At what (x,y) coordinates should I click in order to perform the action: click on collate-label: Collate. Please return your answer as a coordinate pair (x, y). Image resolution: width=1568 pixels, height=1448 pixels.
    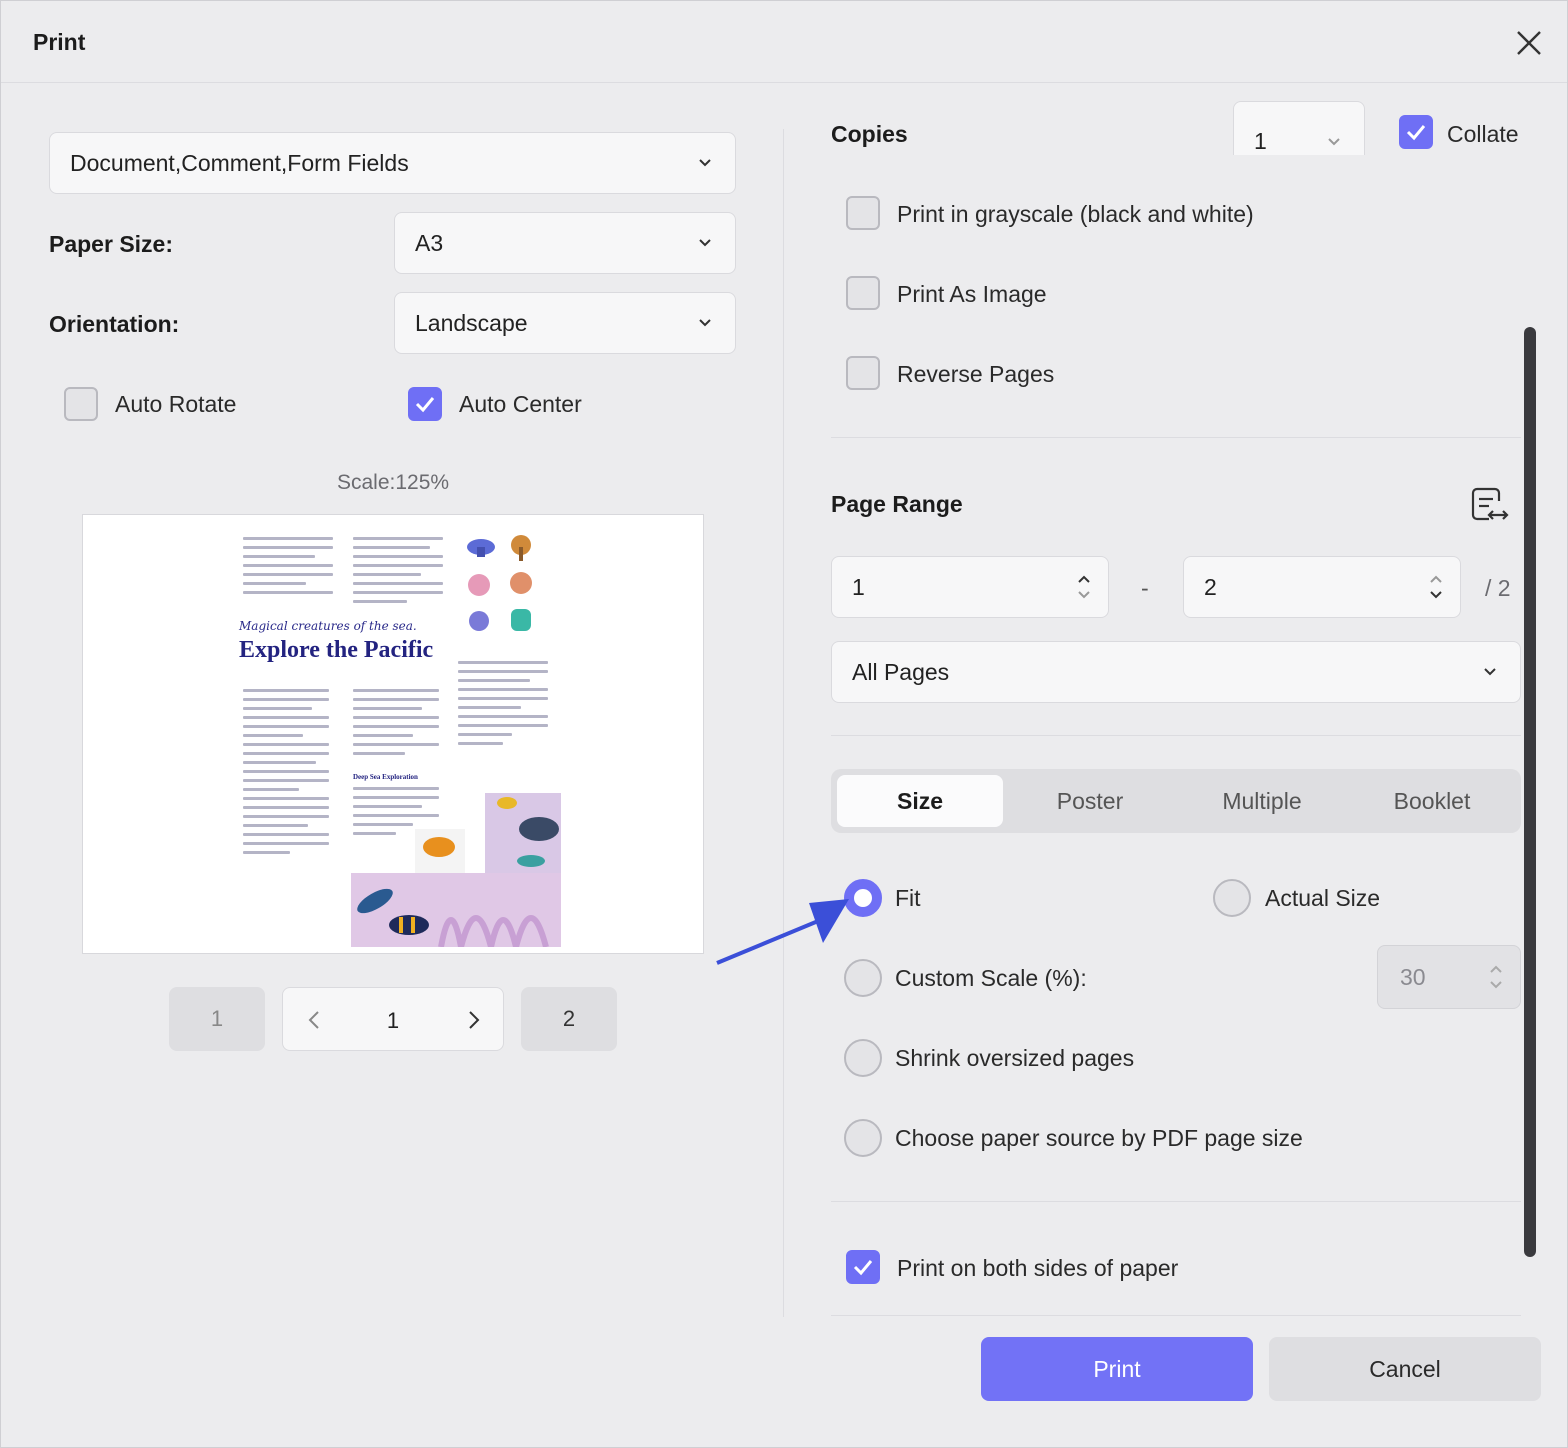
    Looking at the image, I should click on (1483, 134).